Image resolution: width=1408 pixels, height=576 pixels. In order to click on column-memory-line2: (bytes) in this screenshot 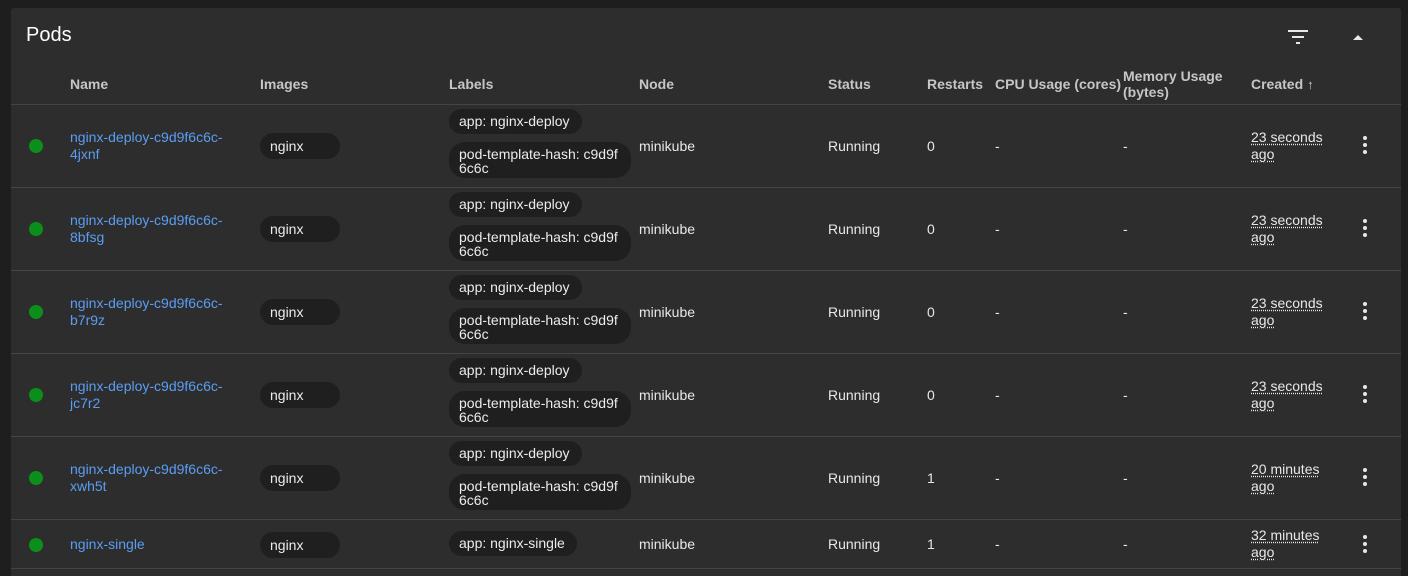, I will do `click(1146, 92)`.